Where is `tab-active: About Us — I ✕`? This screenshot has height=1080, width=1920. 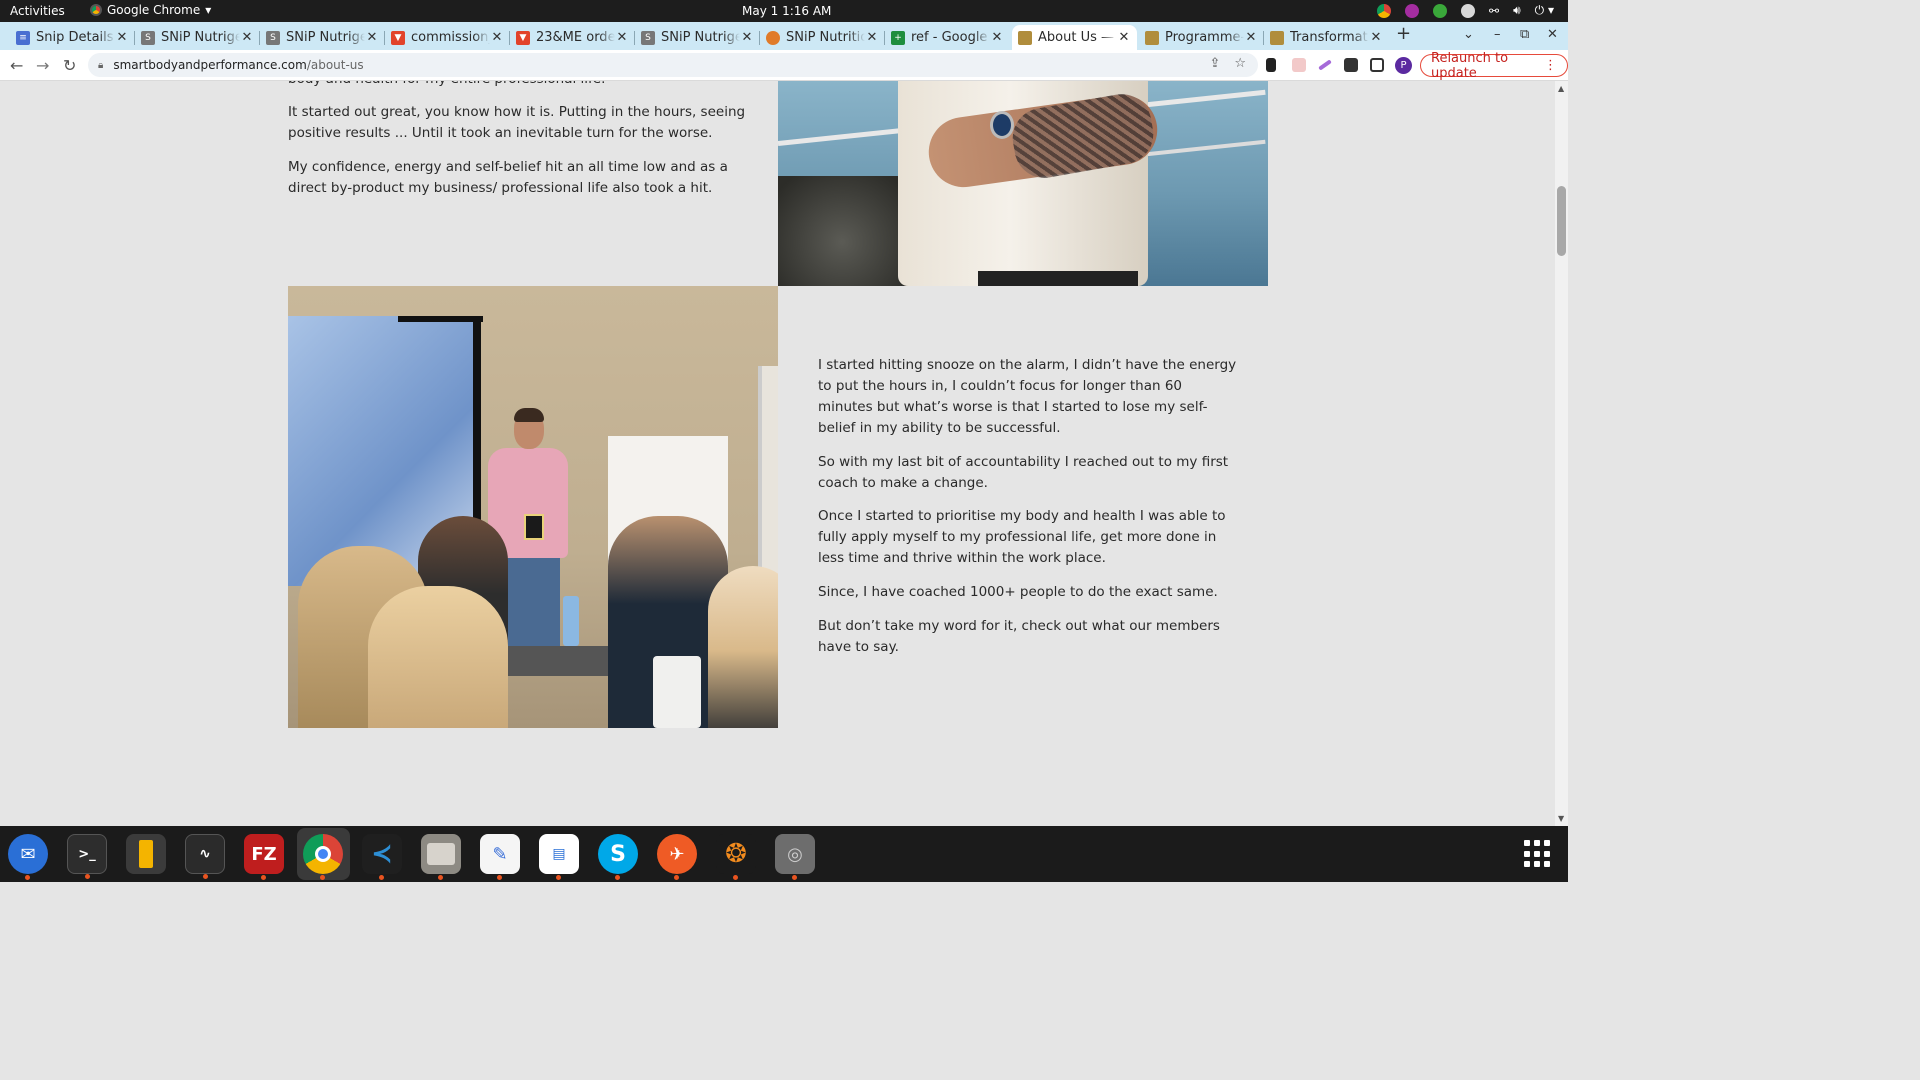 tab-active: About Us — I ✕ is located at coordinates (1074, 37).